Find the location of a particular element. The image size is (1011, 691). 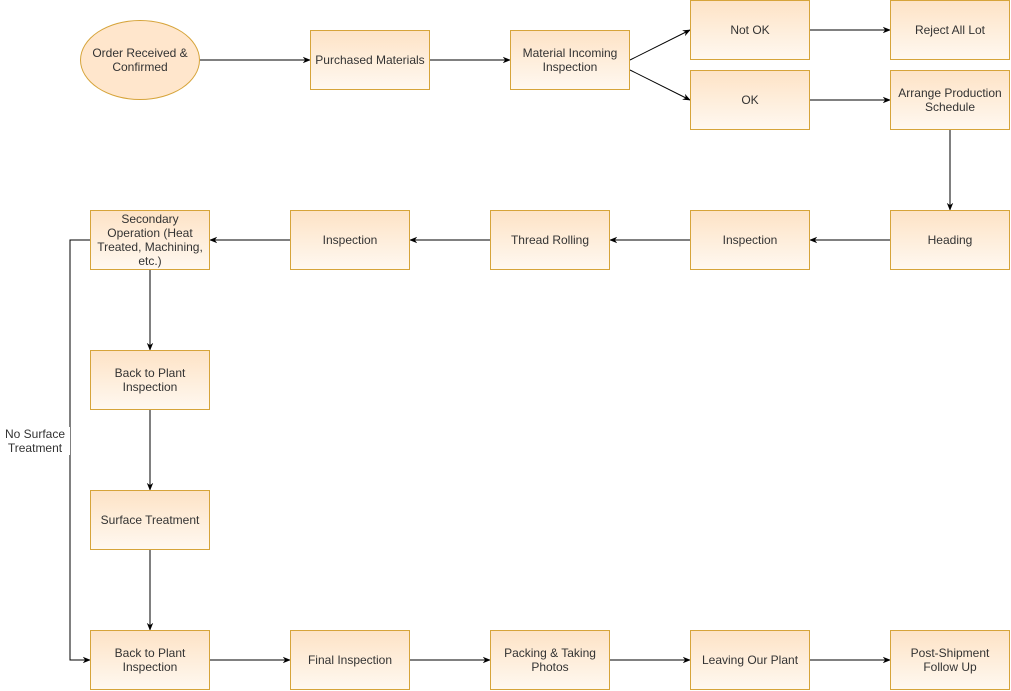

node-label: Purchased Materials is located at coordinates (370, 60).